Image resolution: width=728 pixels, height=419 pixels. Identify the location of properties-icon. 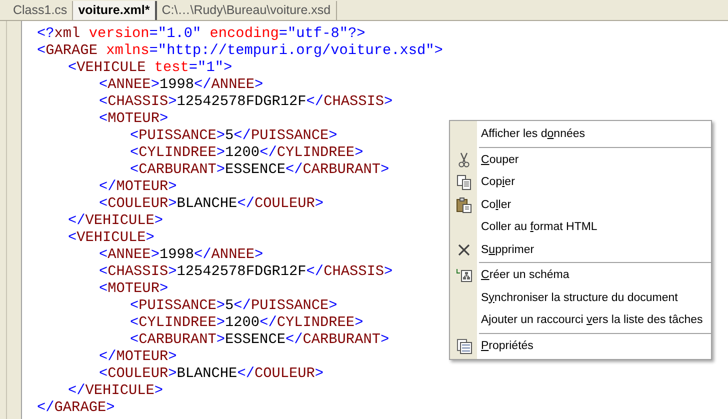
(464, 346).